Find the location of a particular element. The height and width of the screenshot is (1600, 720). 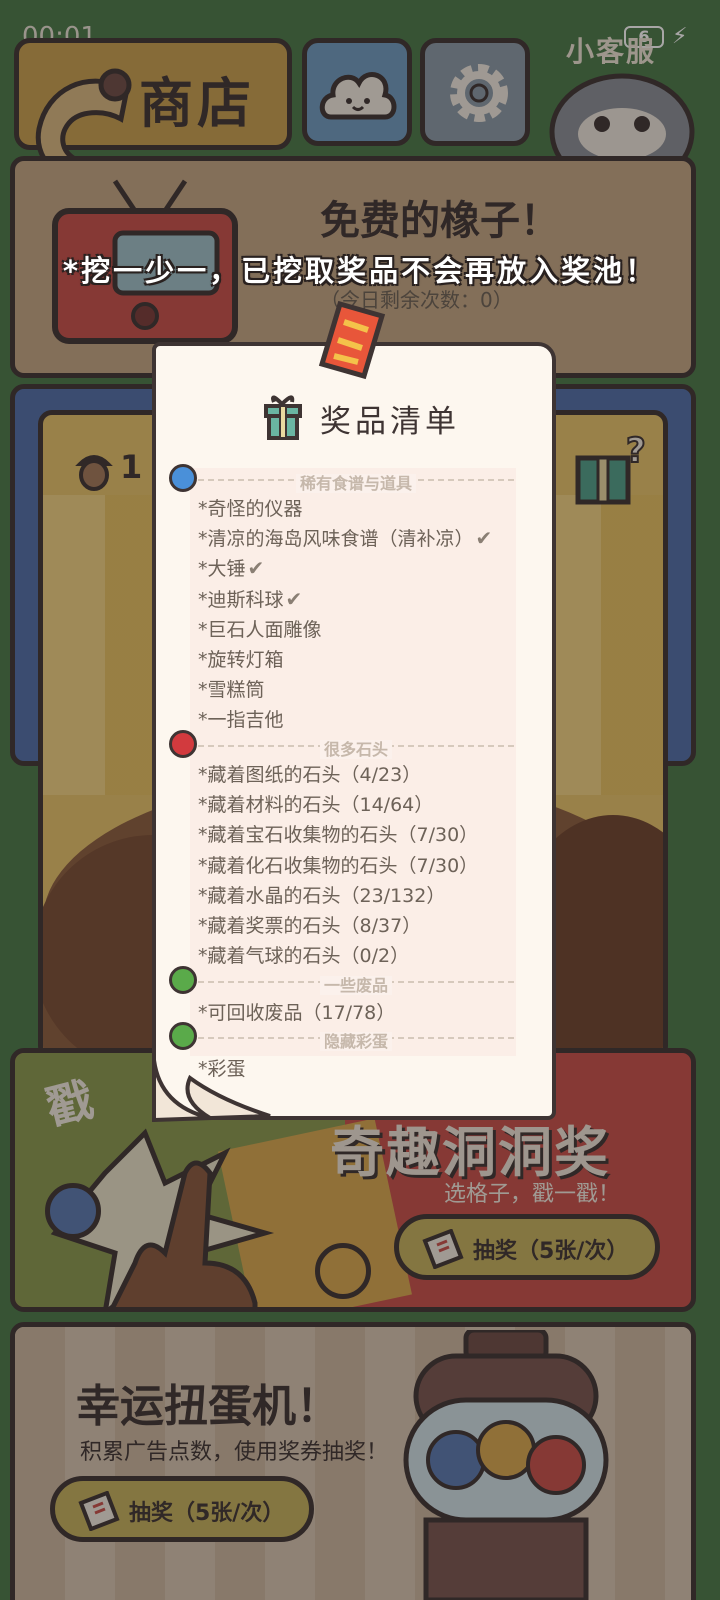

prize-item: *藏着宝石收集物的石头（7/30） is located at coordinates (338, 833).